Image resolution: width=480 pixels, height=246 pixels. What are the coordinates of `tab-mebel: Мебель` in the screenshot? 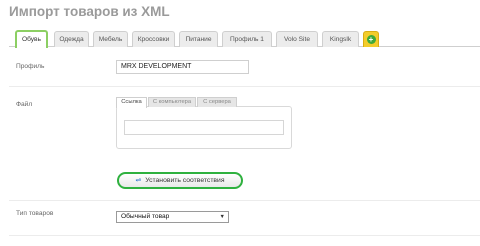 It's located at (110, 39).